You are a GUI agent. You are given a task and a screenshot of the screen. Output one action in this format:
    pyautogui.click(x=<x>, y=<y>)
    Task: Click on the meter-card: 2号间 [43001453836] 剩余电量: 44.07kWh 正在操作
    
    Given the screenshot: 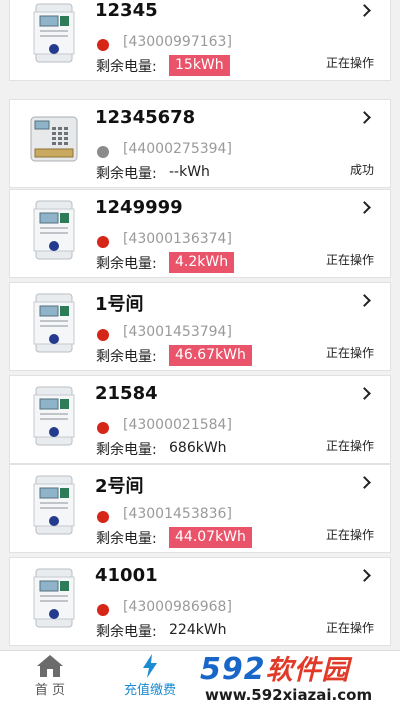 What is the action you would take?
    pyautogui.click(x=200, y=508)
    